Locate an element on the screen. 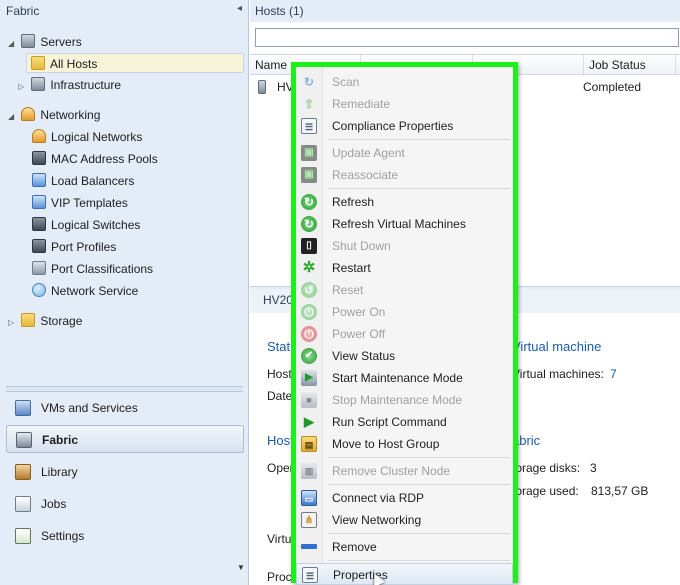  logical-networks-icon is located at coordinates (39, 136).